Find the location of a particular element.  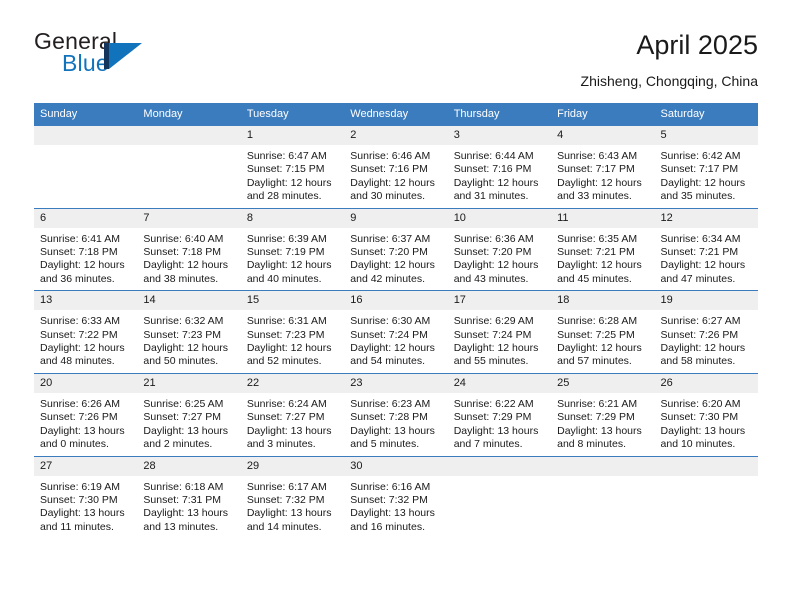

daylight-text: and 58 minutes. is located at coordinates (698, 361).